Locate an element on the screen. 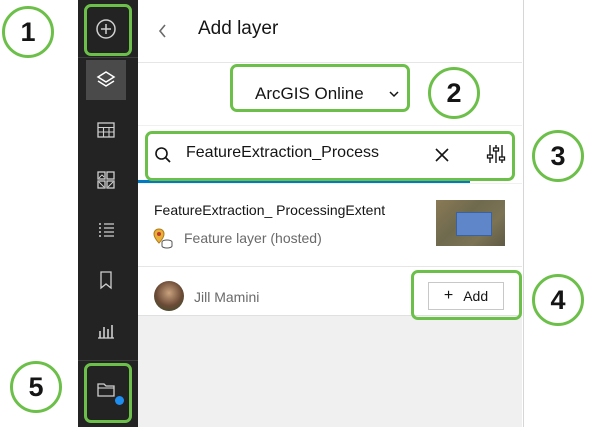 This screenshot has width=593, height=427. callout-number-5: 5 is located at coordinates (36, 387).